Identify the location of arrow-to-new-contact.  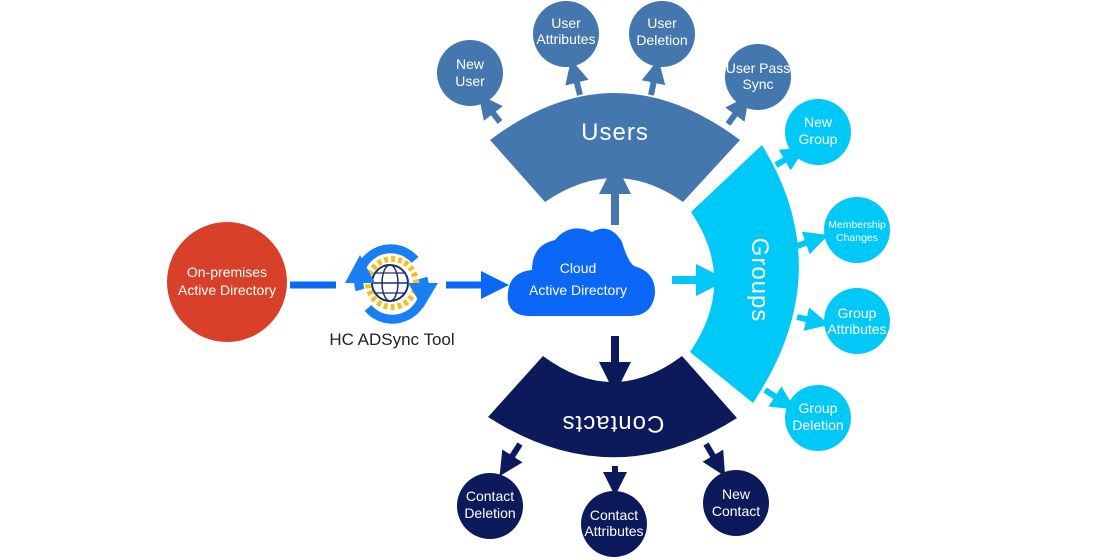
(714, 459).